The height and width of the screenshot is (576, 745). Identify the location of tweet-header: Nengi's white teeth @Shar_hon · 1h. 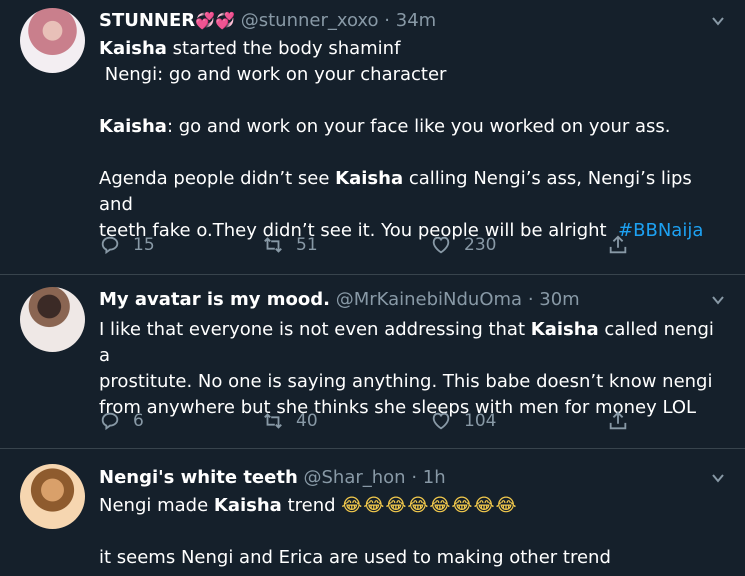
(402, 478).